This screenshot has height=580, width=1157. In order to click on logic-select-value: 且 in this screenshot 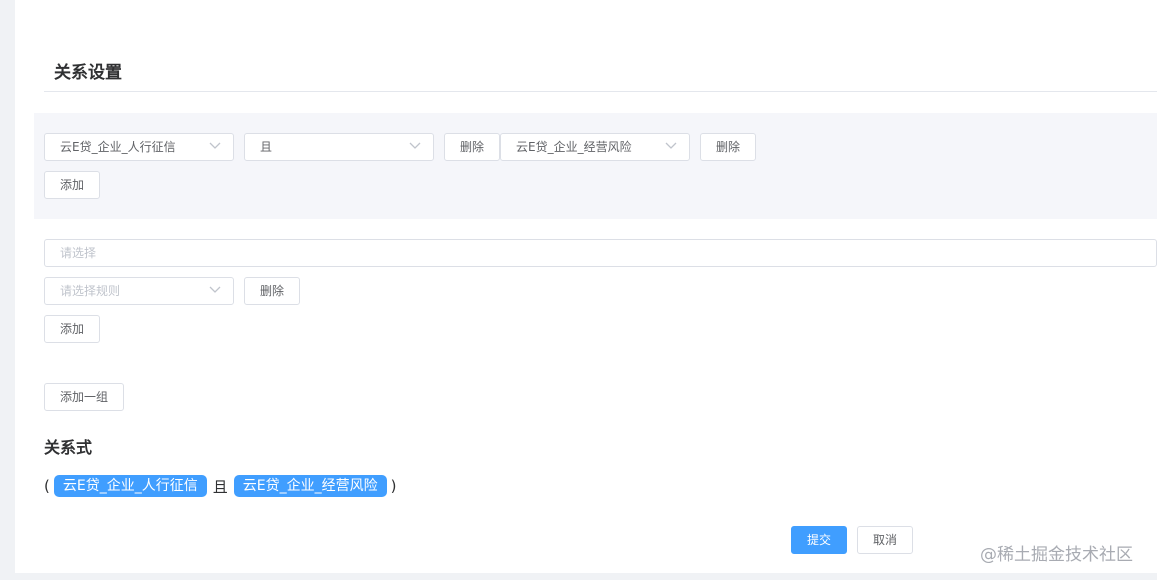, I will do `click(266, 147)`.